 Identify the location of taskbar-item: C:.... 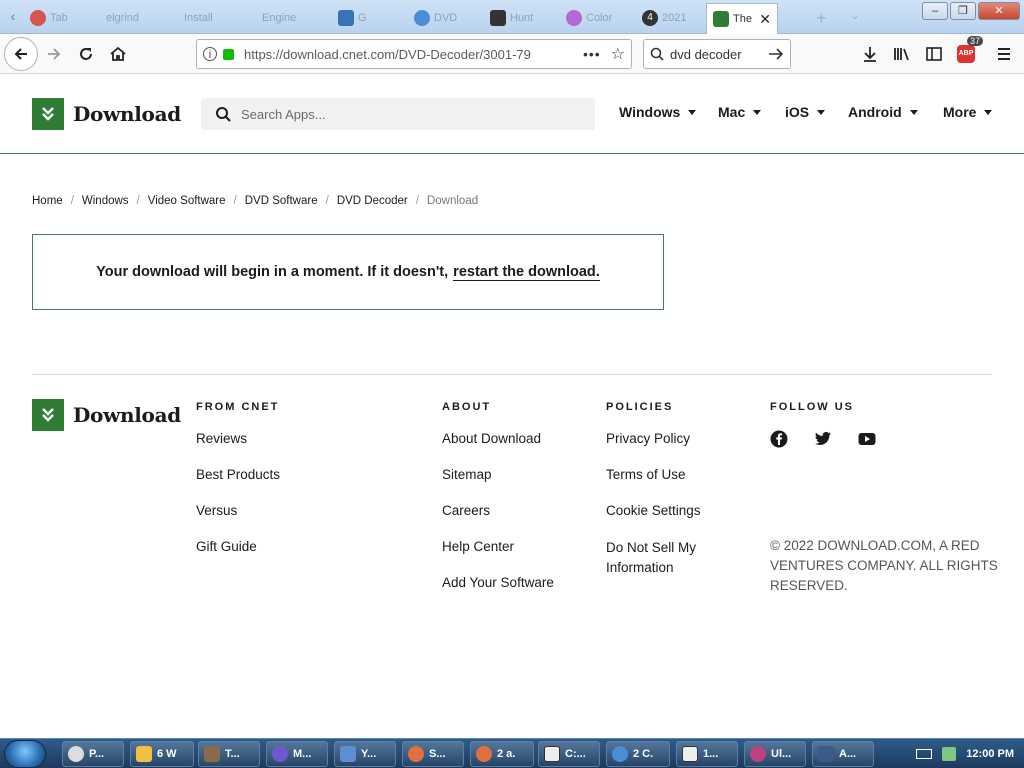
(569, 754).